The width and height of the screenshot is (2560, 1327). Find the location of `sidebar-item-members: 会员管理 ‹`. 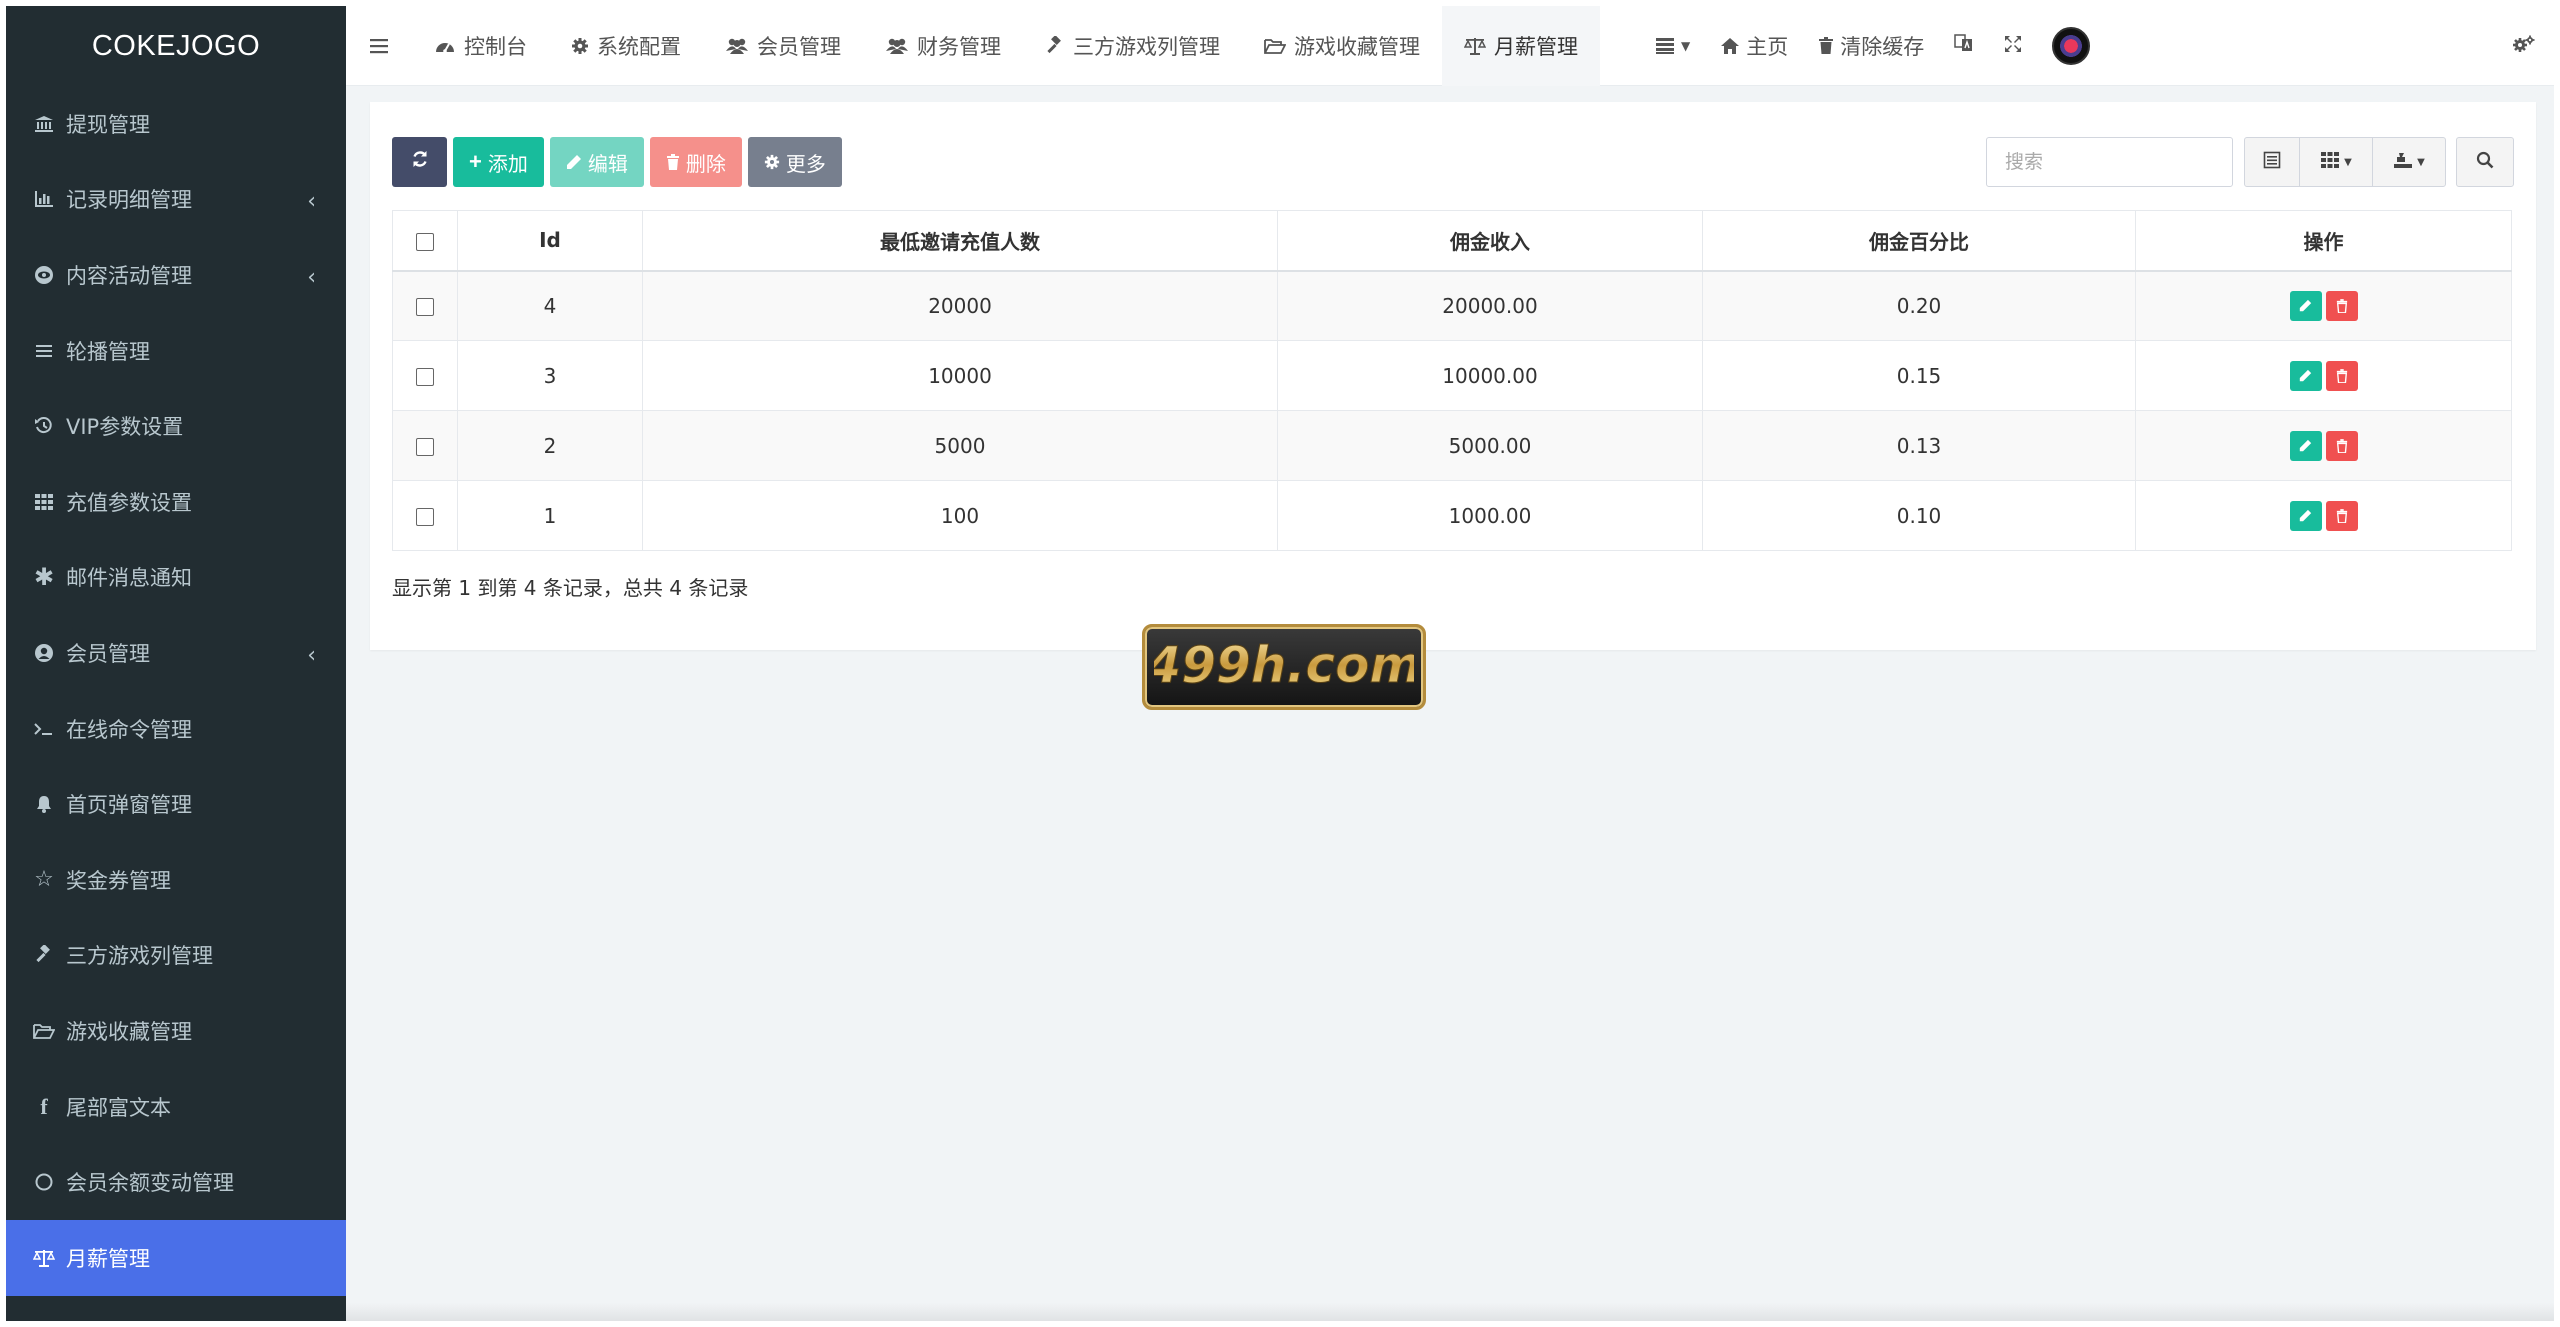

sidebar-item-members: 会员管理 ‹ is located at coordinates (176, 653).